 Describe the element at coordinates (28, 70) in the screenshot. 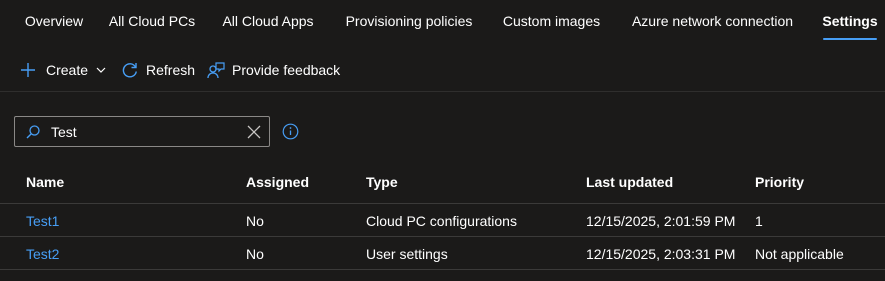

I see `plus-icon` at that location.